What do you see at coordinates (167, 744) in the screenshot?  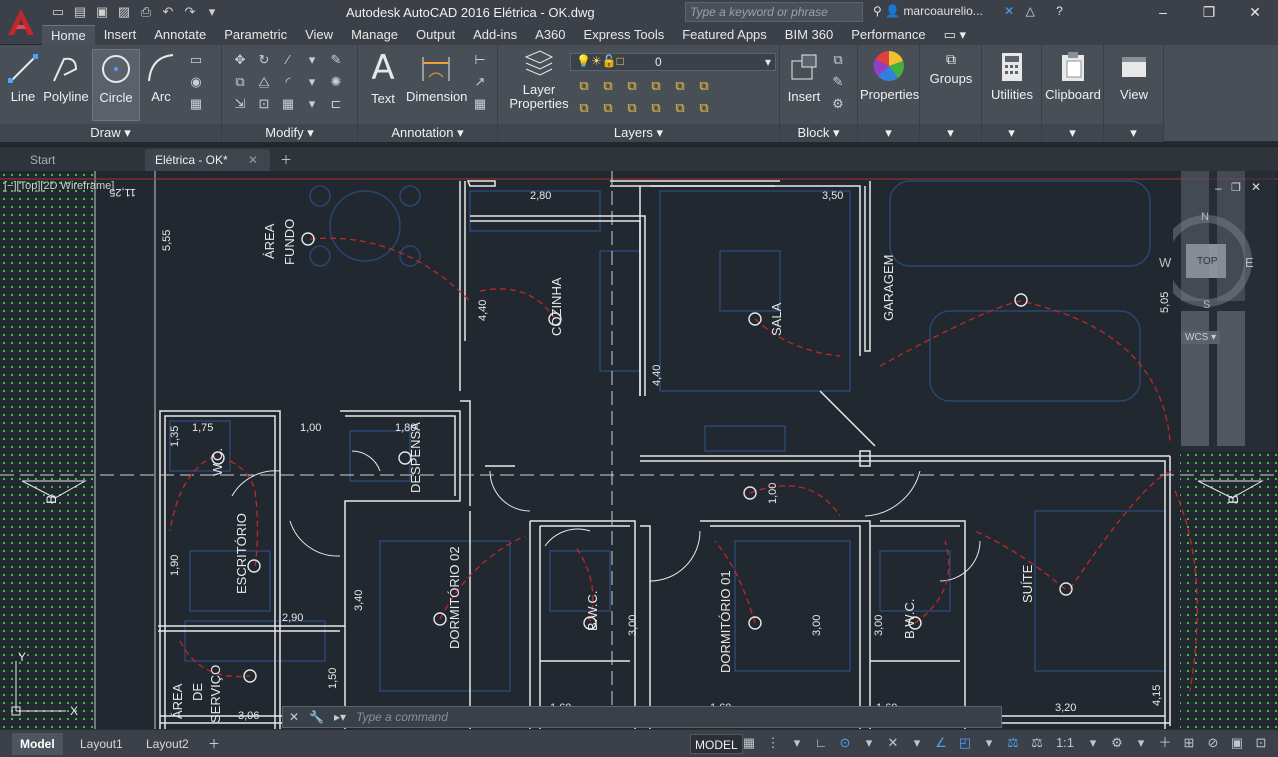 I see `tab-layout2: Layout2` at bounding box center [167, 744].